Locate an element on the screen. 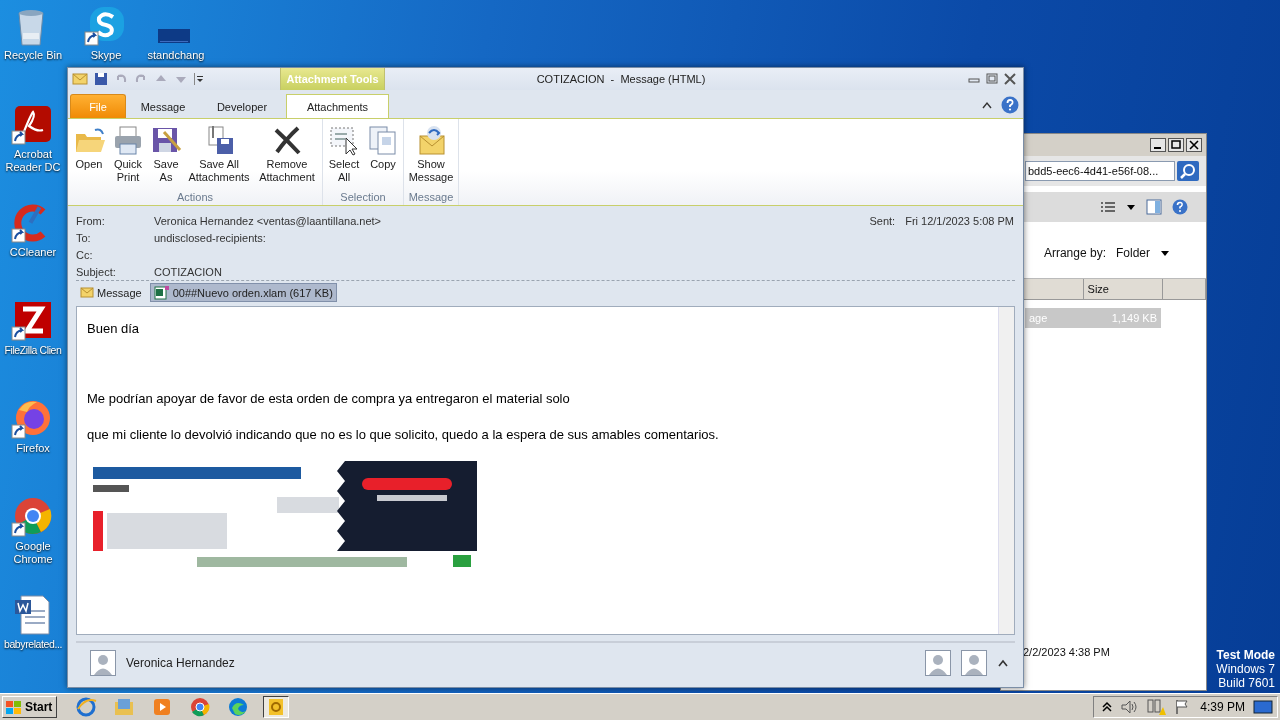 Image resolution: width=1280 pixels, height=720 pixels. message-tab: Message is located at coordinates (111, 292).